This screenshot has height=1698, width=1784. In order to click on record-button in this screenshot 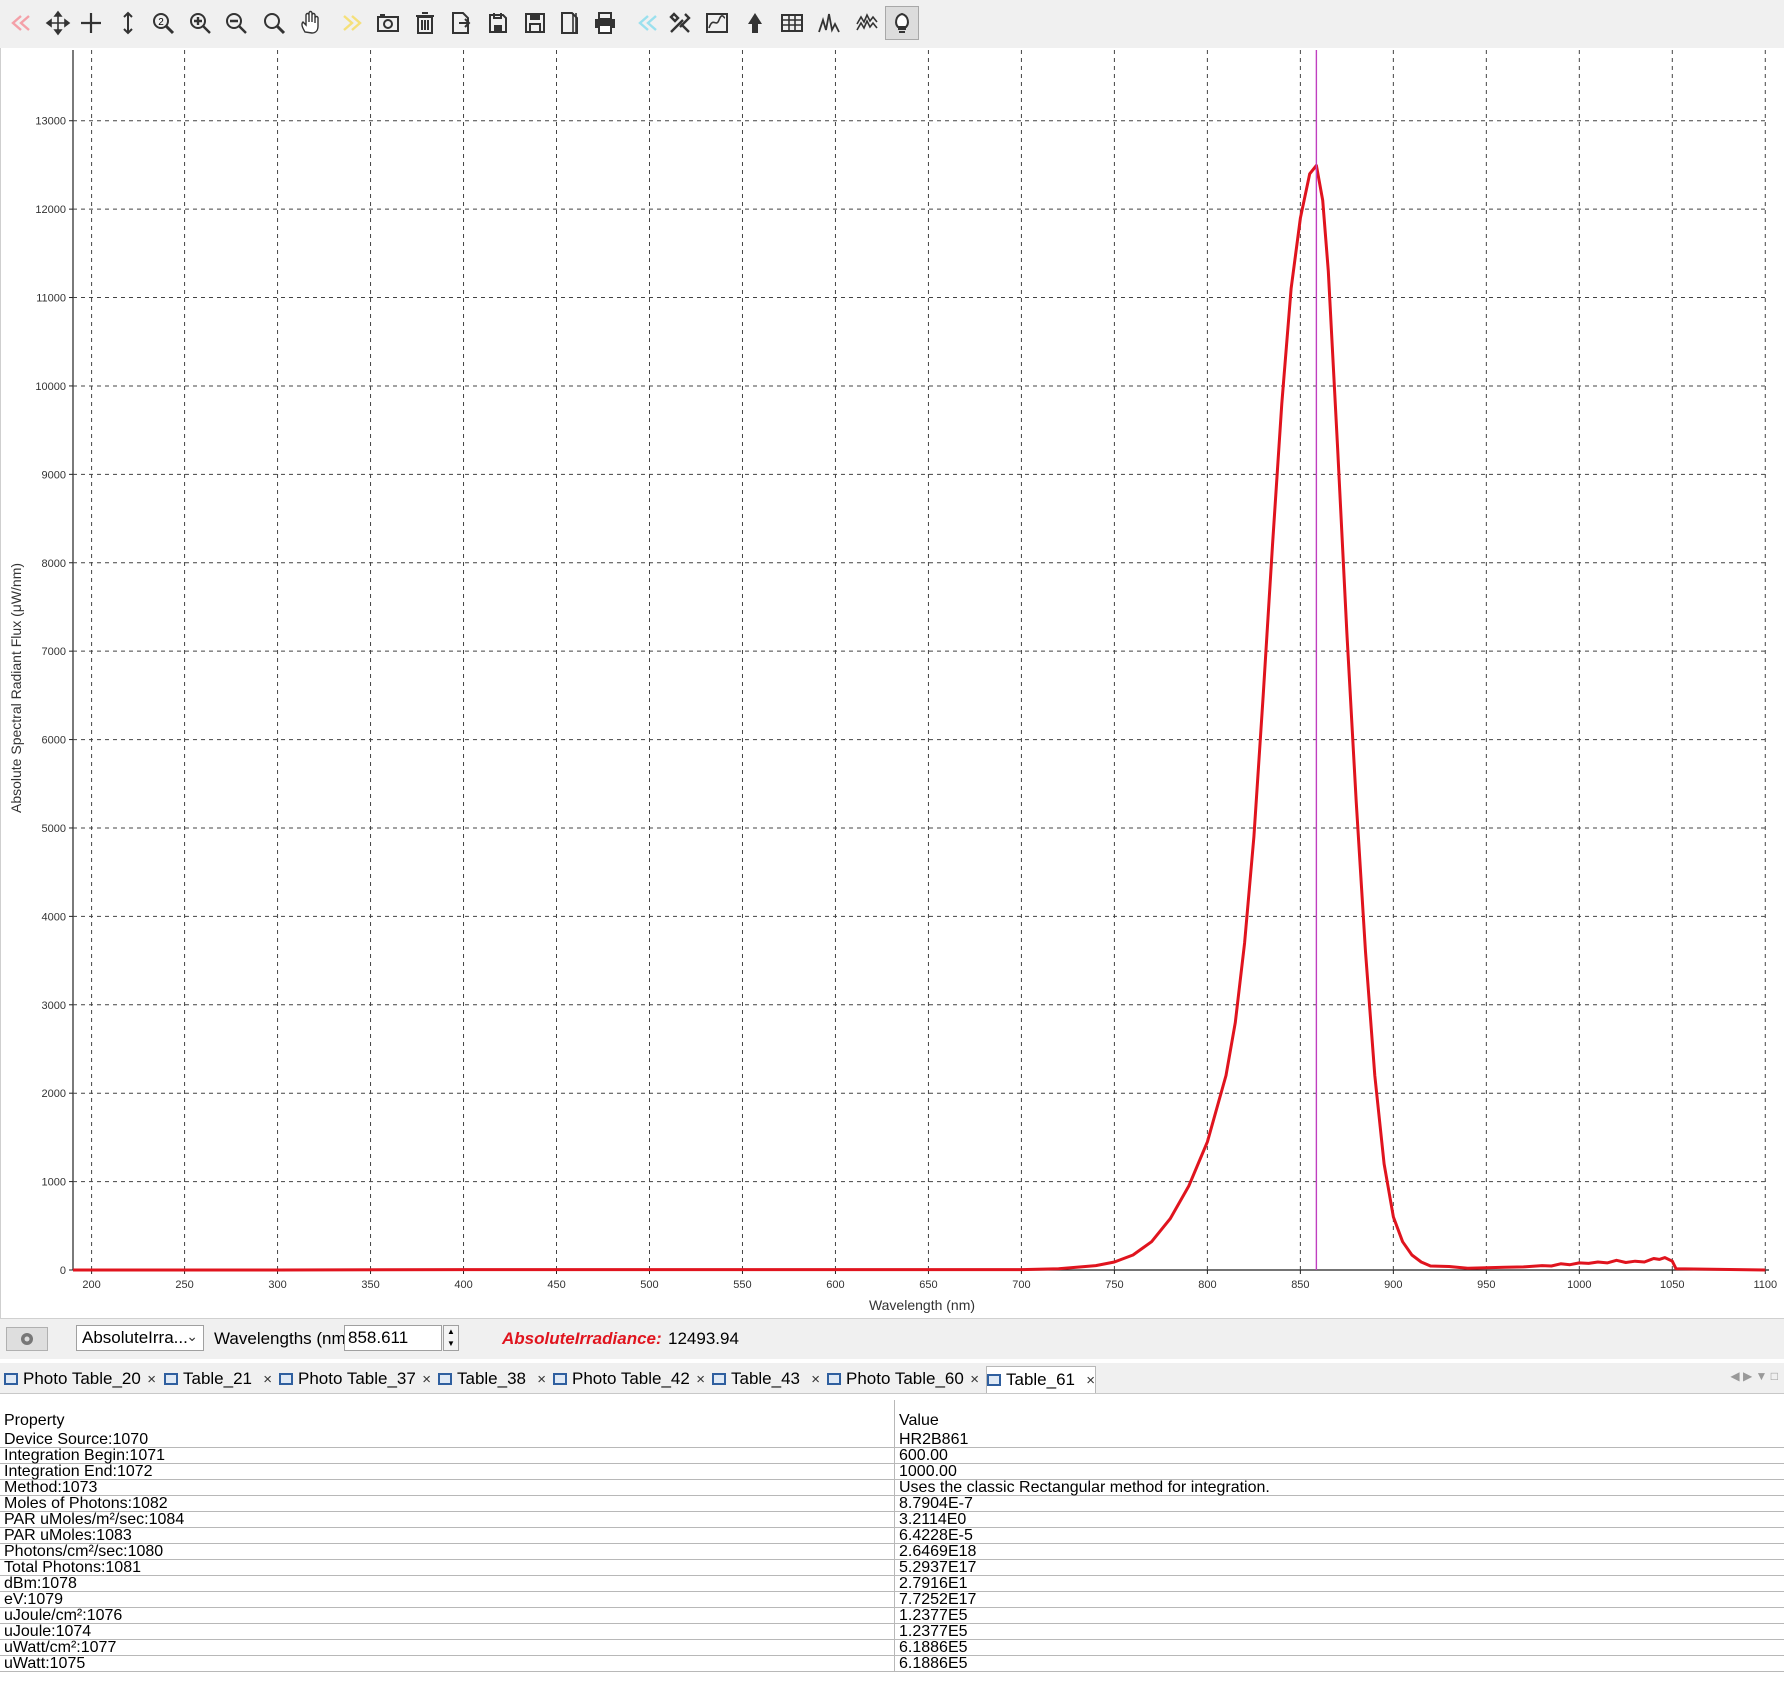, I will do `click(27, 1339)`.